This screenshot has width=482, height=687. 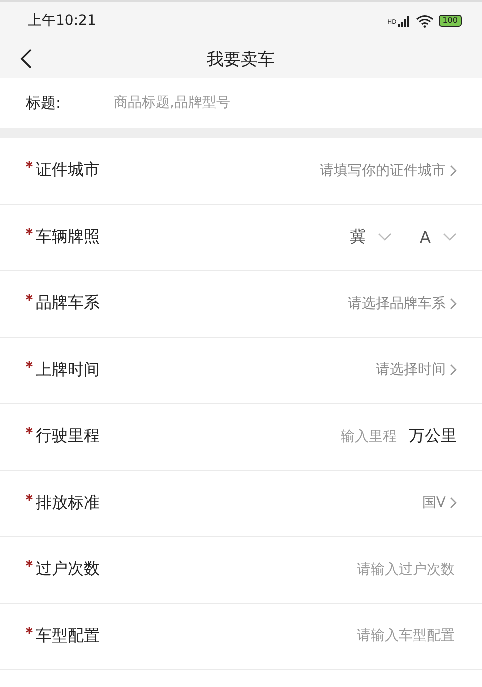 What do you see at coordinates (438, 237) in the screenshot?
I see `letter-dropdown: A` at bounding box center [438, 237].